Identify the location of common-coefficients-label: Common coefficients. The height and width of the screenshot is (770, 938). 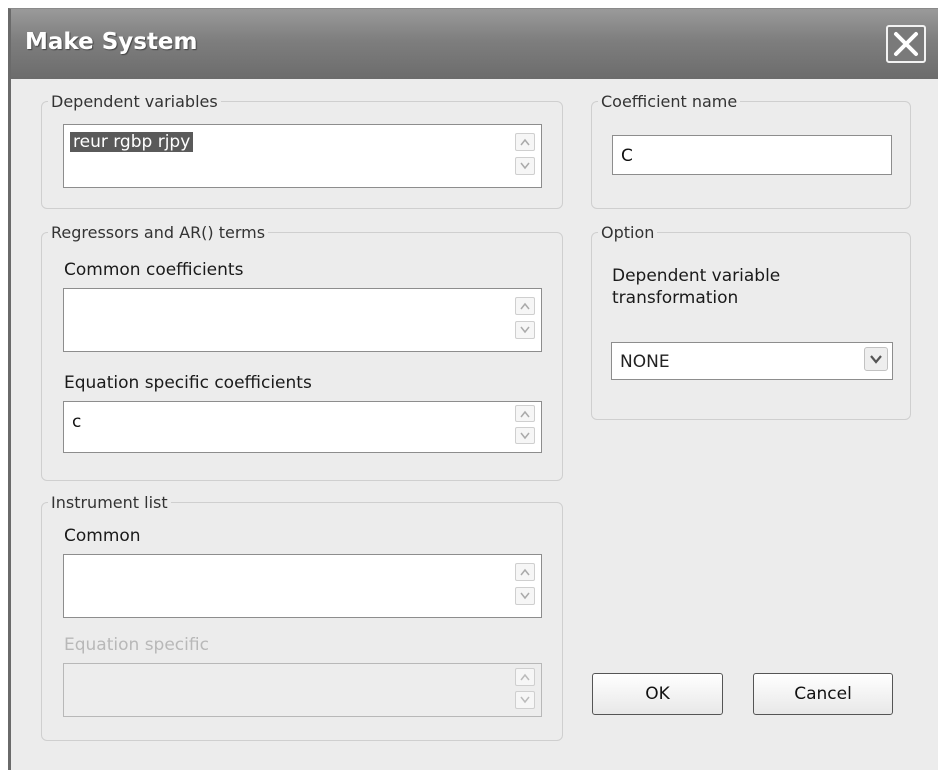
(154, 270).